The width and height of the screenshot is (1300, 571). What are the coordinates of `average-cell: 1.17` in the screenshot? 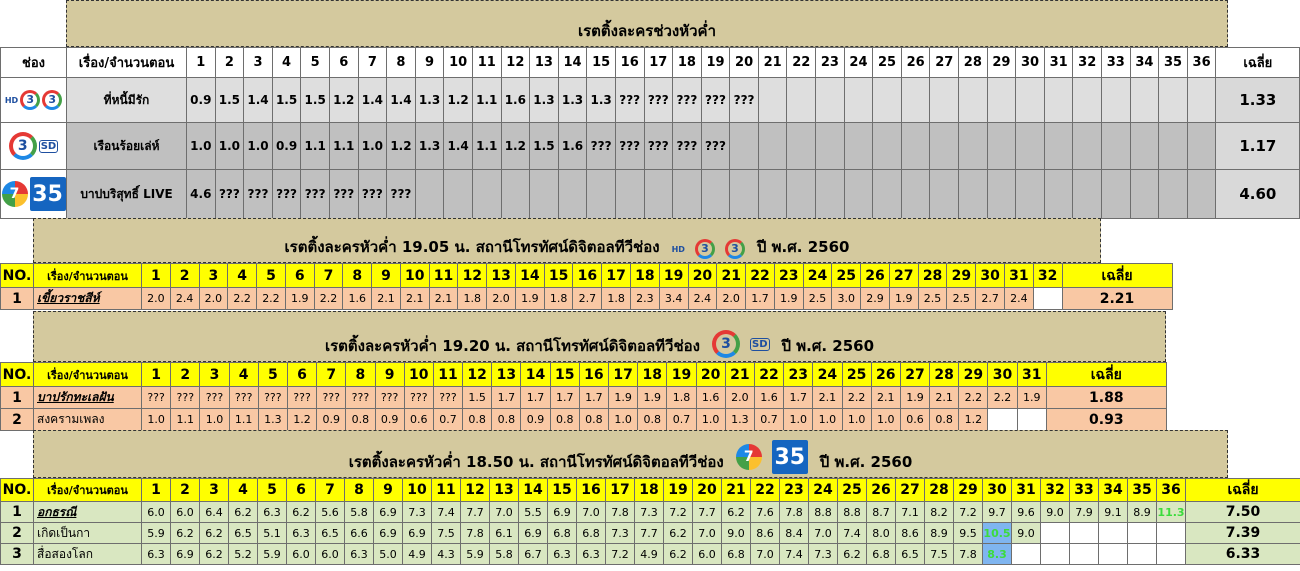 It's located at (1257, 146).